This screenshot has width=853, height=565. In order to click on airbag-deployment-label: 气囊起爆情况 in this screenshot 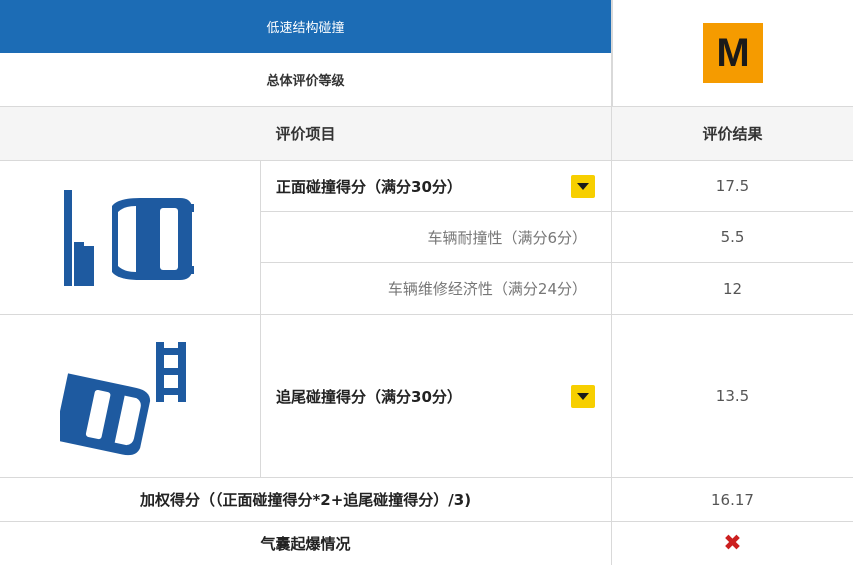, I will do `click(305, 544)`.